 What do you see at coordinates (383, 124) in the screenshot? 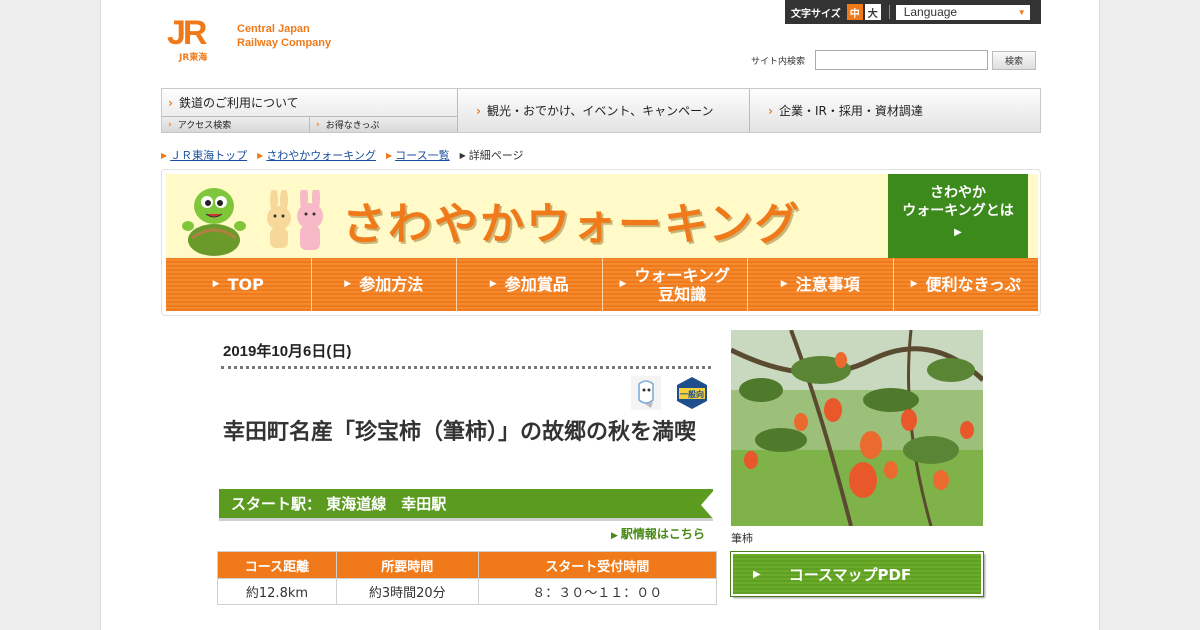
I see `gnav-discount-tickets: › お得なきっぷ` at bounding box center [383, 124].